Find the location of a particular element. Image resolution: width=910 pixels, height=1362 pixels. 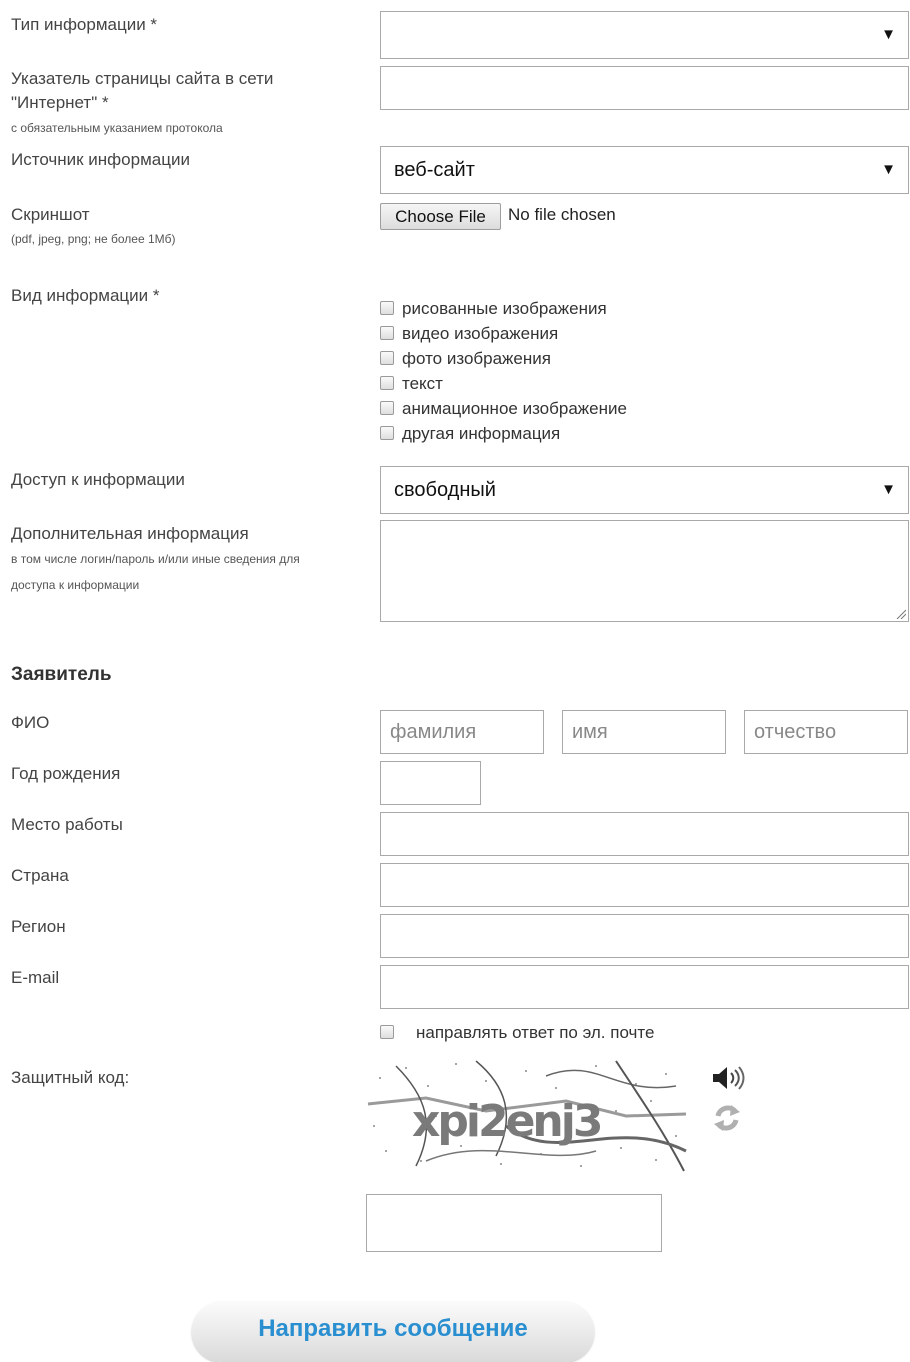

info-kind-label: Вид информации * is located at coordinates (85, 295).